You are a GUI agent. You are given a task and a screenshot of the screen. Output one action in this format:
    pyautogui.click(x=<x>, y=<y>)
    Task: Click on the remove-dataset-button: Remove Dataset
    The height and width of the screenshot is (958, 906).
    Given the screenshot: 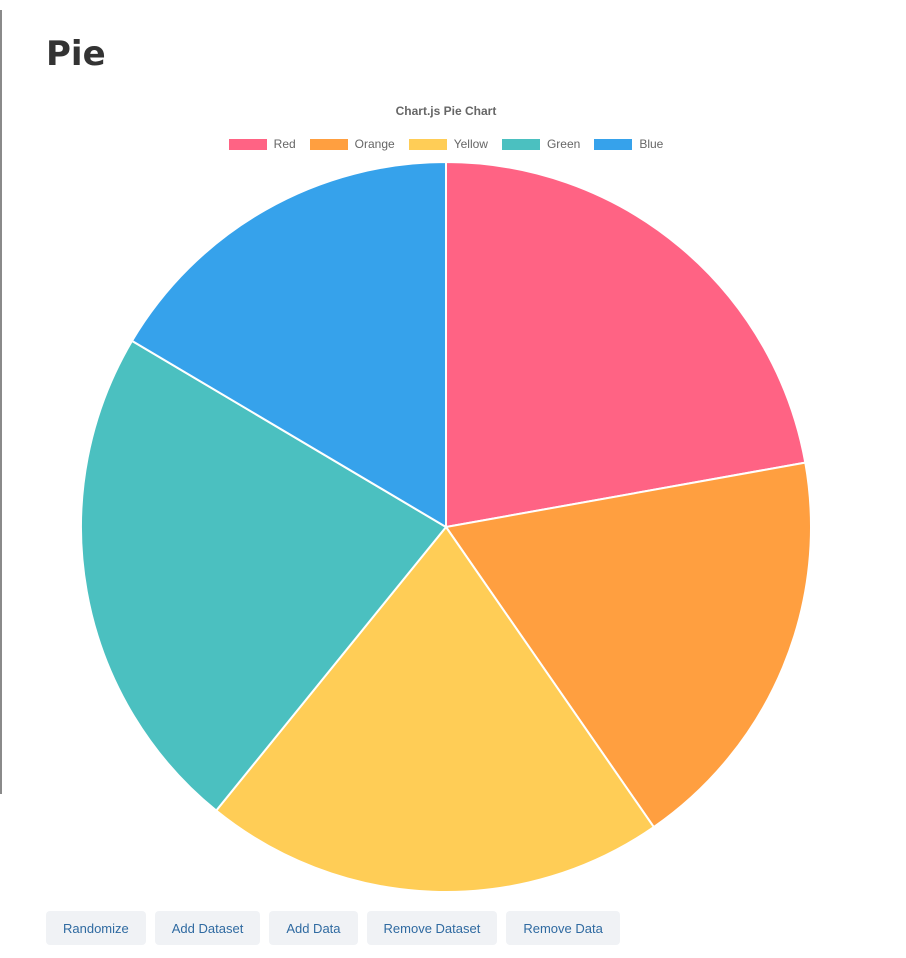 What is the action you would take?
    pyautogui.click(x=432, y=928)
    